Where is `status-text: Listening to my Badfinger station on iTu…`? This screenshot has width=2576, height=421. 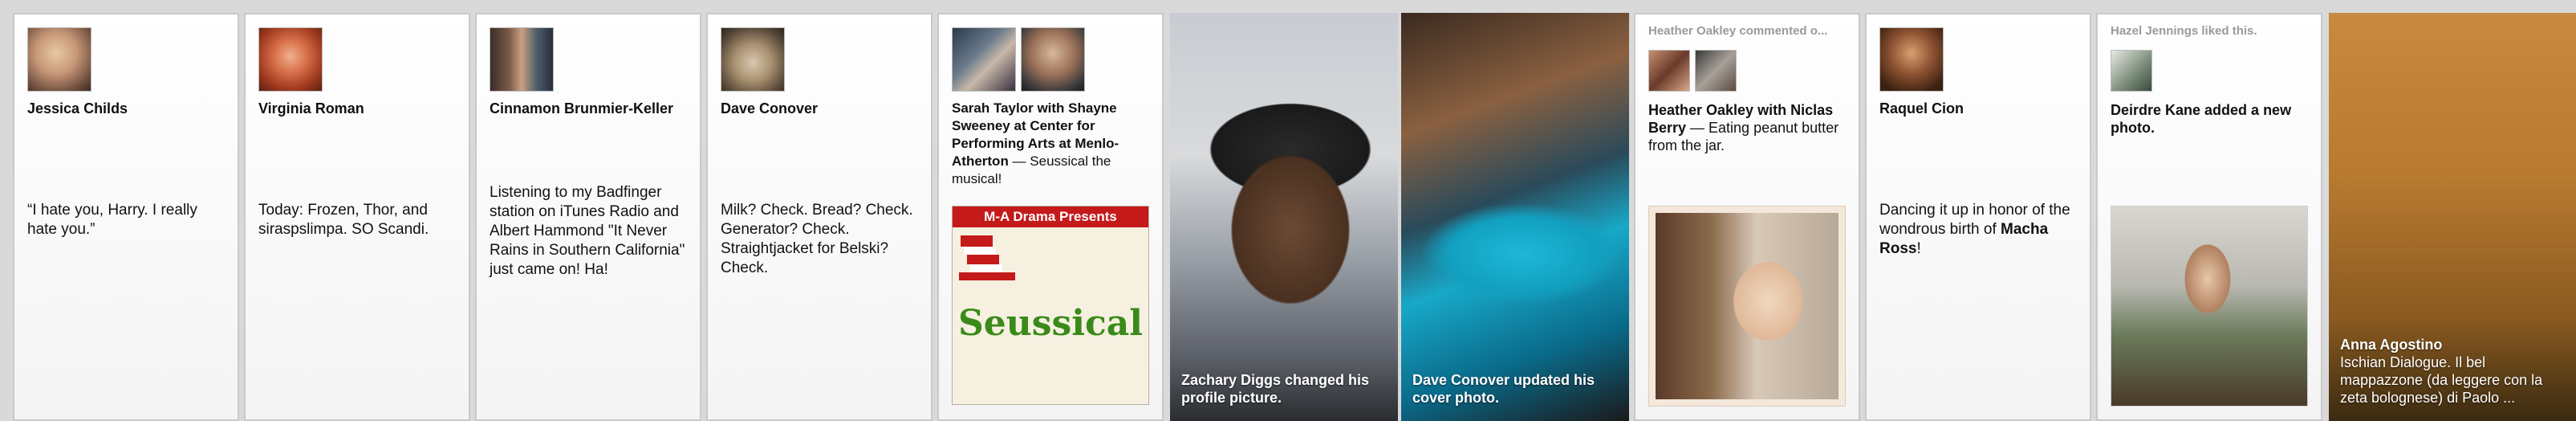 status-text: Listening to my Badfinger station on iTu… is located at coordinates (587, 231).